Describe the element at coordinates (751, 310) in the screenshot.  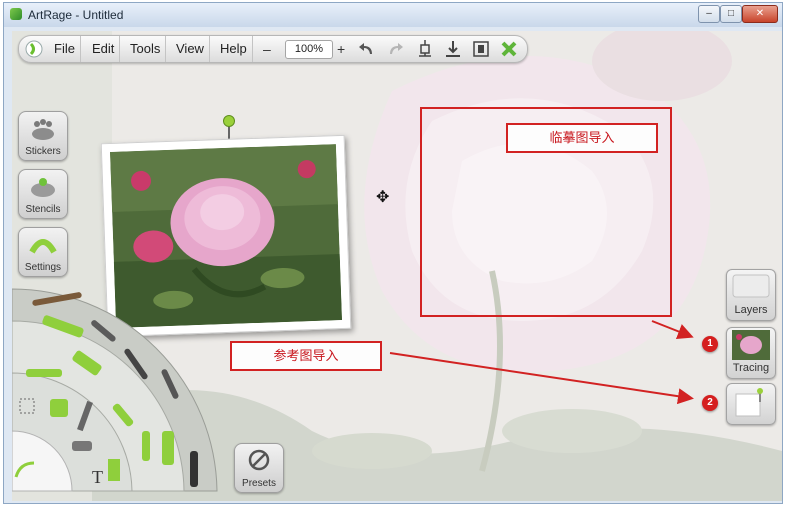
I see `layers-label: Layers` at that location.